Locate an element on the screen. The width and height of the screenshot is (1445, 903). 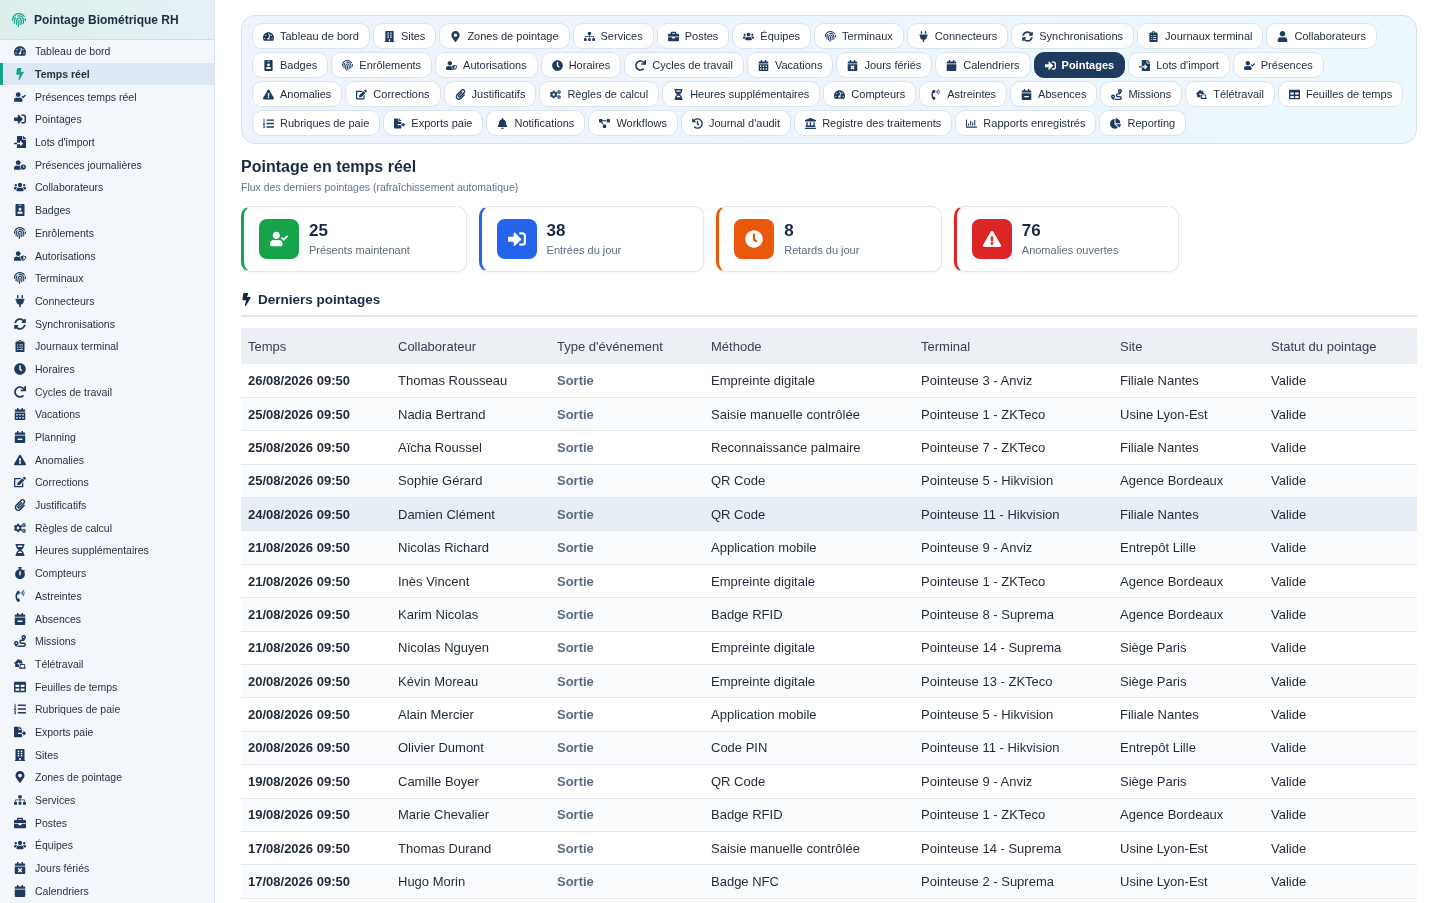
module-tab: Justificatifs is located at coordinates (490, 94).